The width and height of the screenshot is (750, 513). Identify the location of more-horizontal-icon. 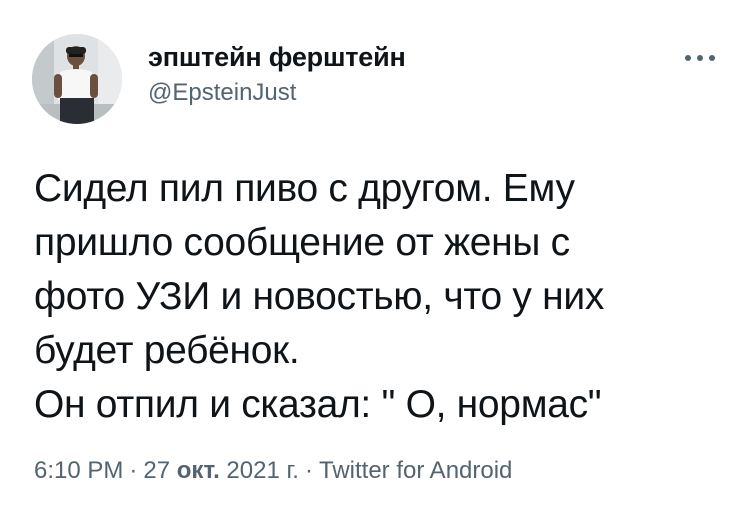
(700, 58).